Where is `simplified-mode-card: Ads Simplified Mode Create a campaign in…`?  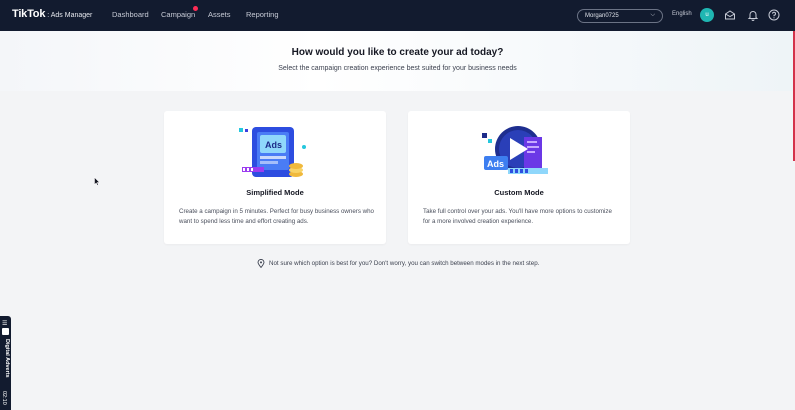 simplified-mode-card: Ads Simplified Mode Create a campaign in… is located at coordinates (275, 177).